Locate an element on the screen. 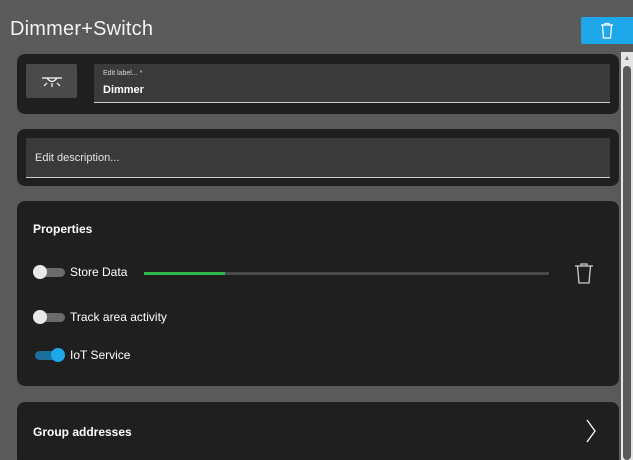 This screenshot has width=633, height=460. property-row-store-data: Store Data is located at coordinates (88, 272).